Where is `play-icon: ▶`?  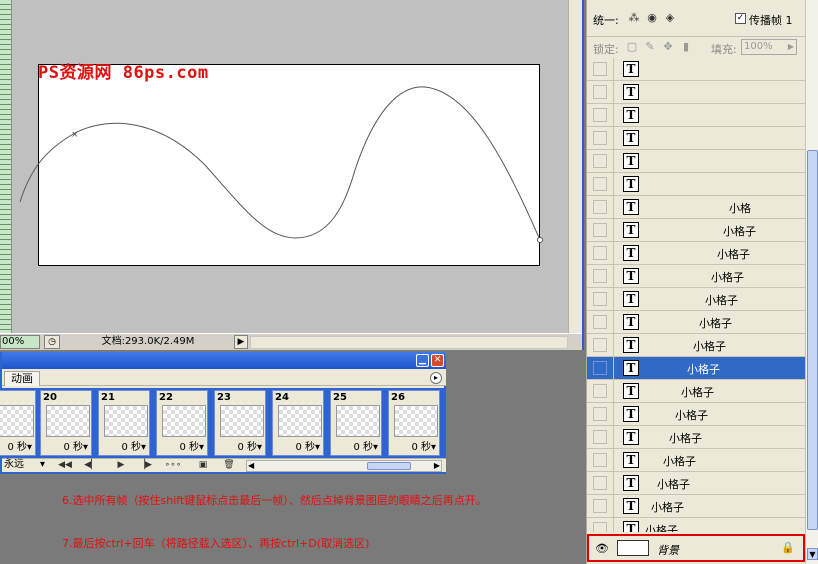 play-icon: ▶ is located at coordinates (121, 465).